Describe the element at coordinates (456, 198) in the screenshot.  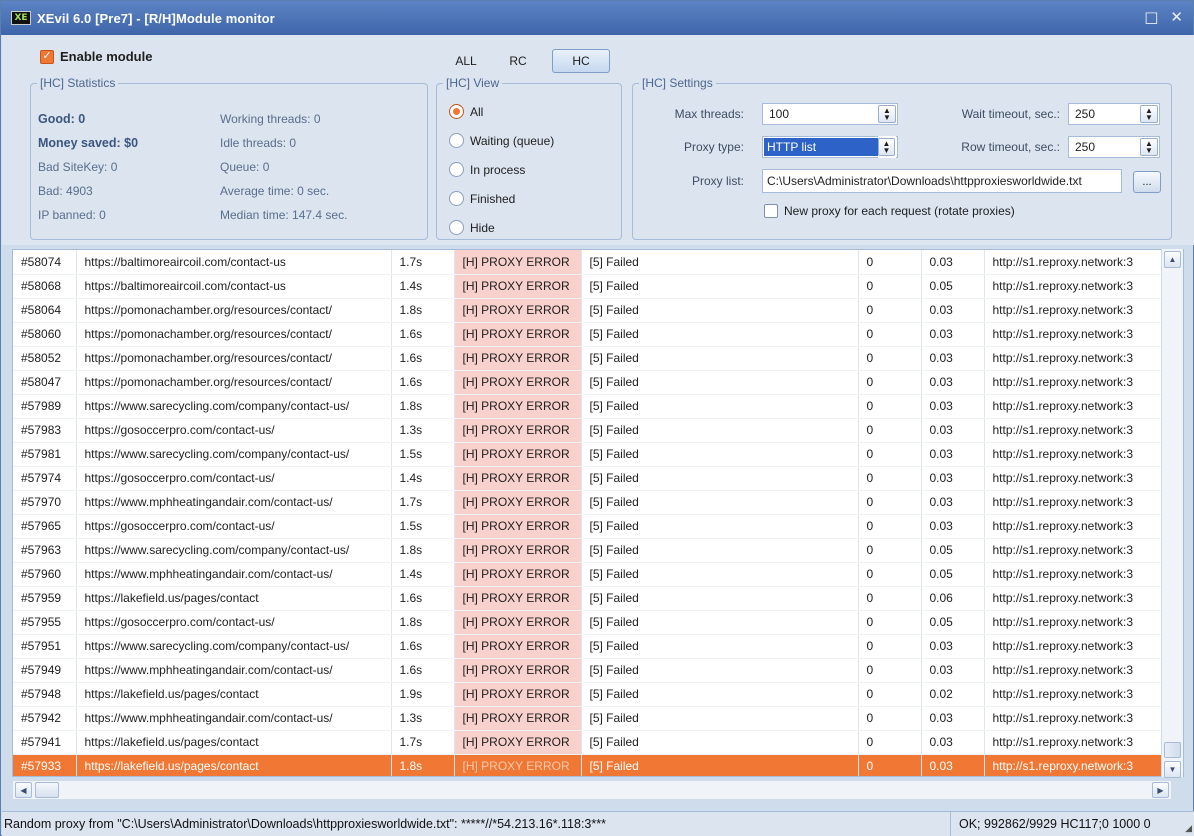
I see `radio-finished-button` at that location.